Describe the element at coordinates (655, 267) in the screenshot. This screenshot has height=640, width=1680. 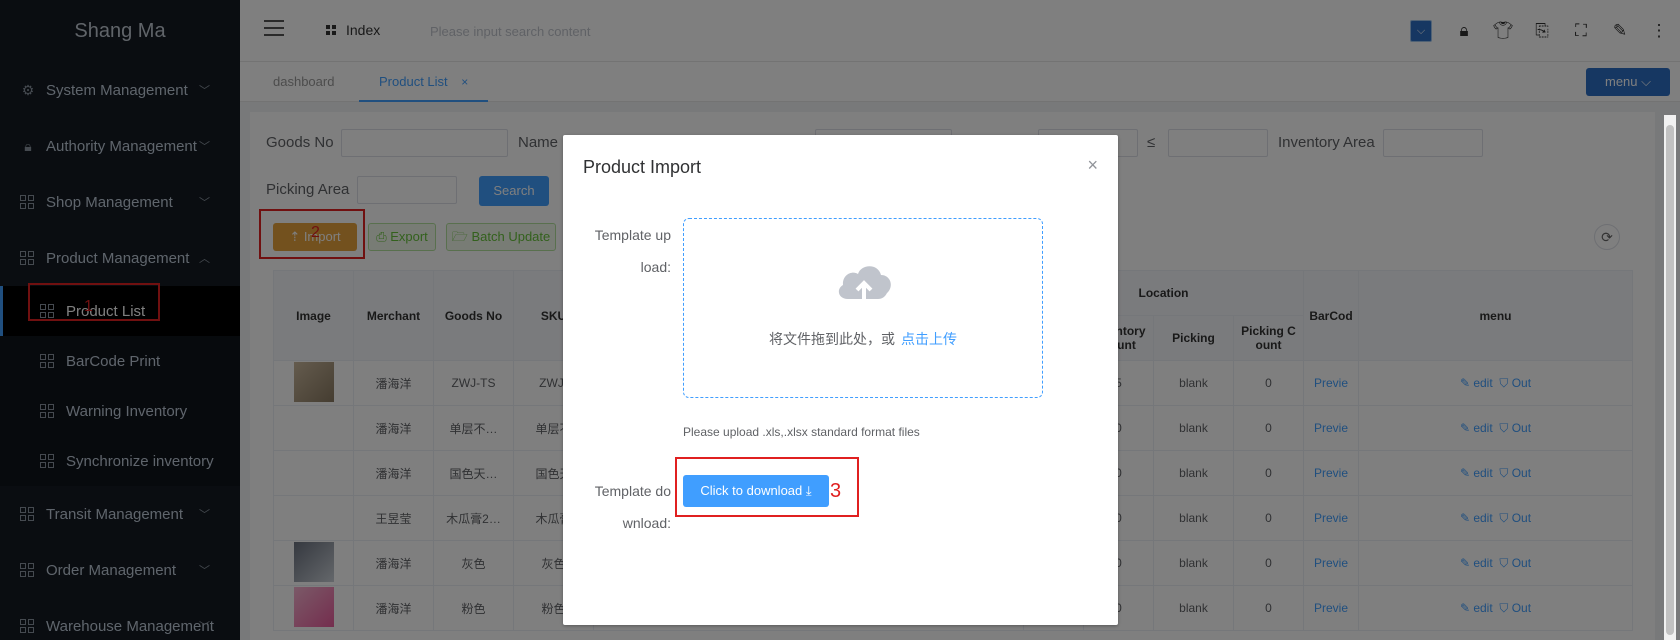
I see `upload-label-line2: load:` at that location.